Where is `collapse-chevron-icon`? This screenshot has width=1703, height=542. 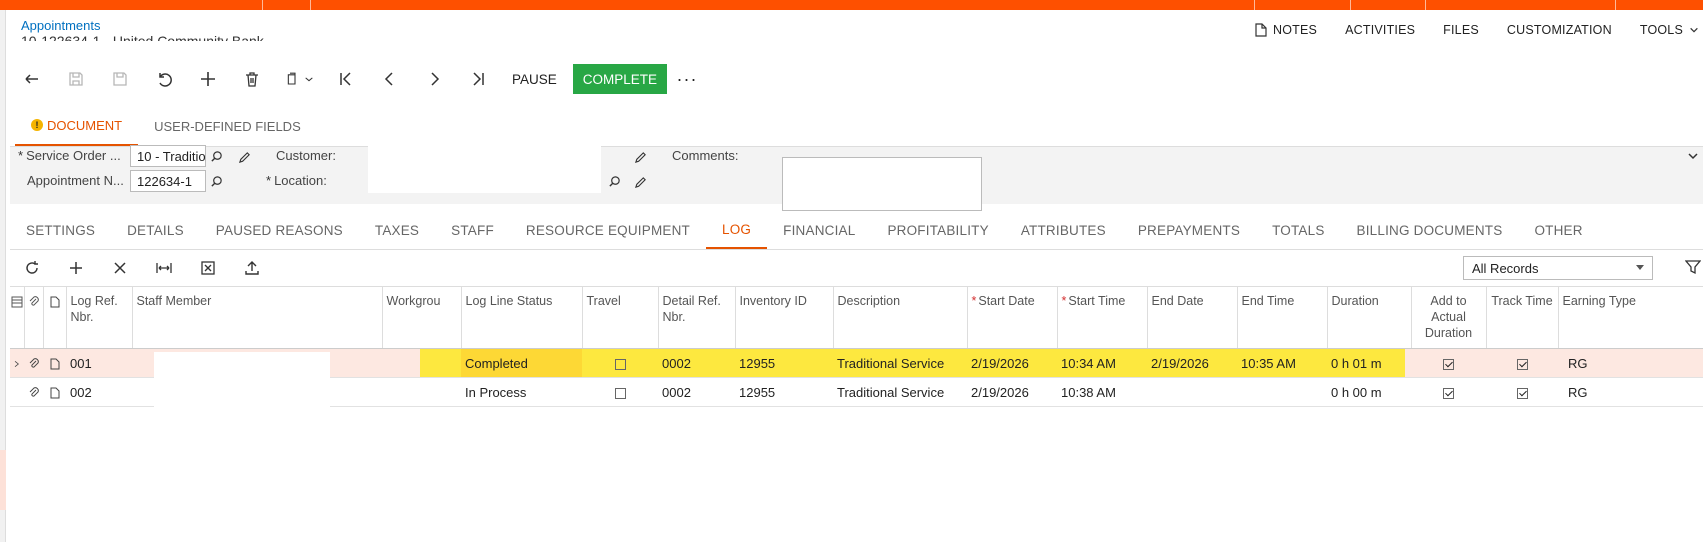
collapse-chevron-icon is located at coordinates (1693, 156).